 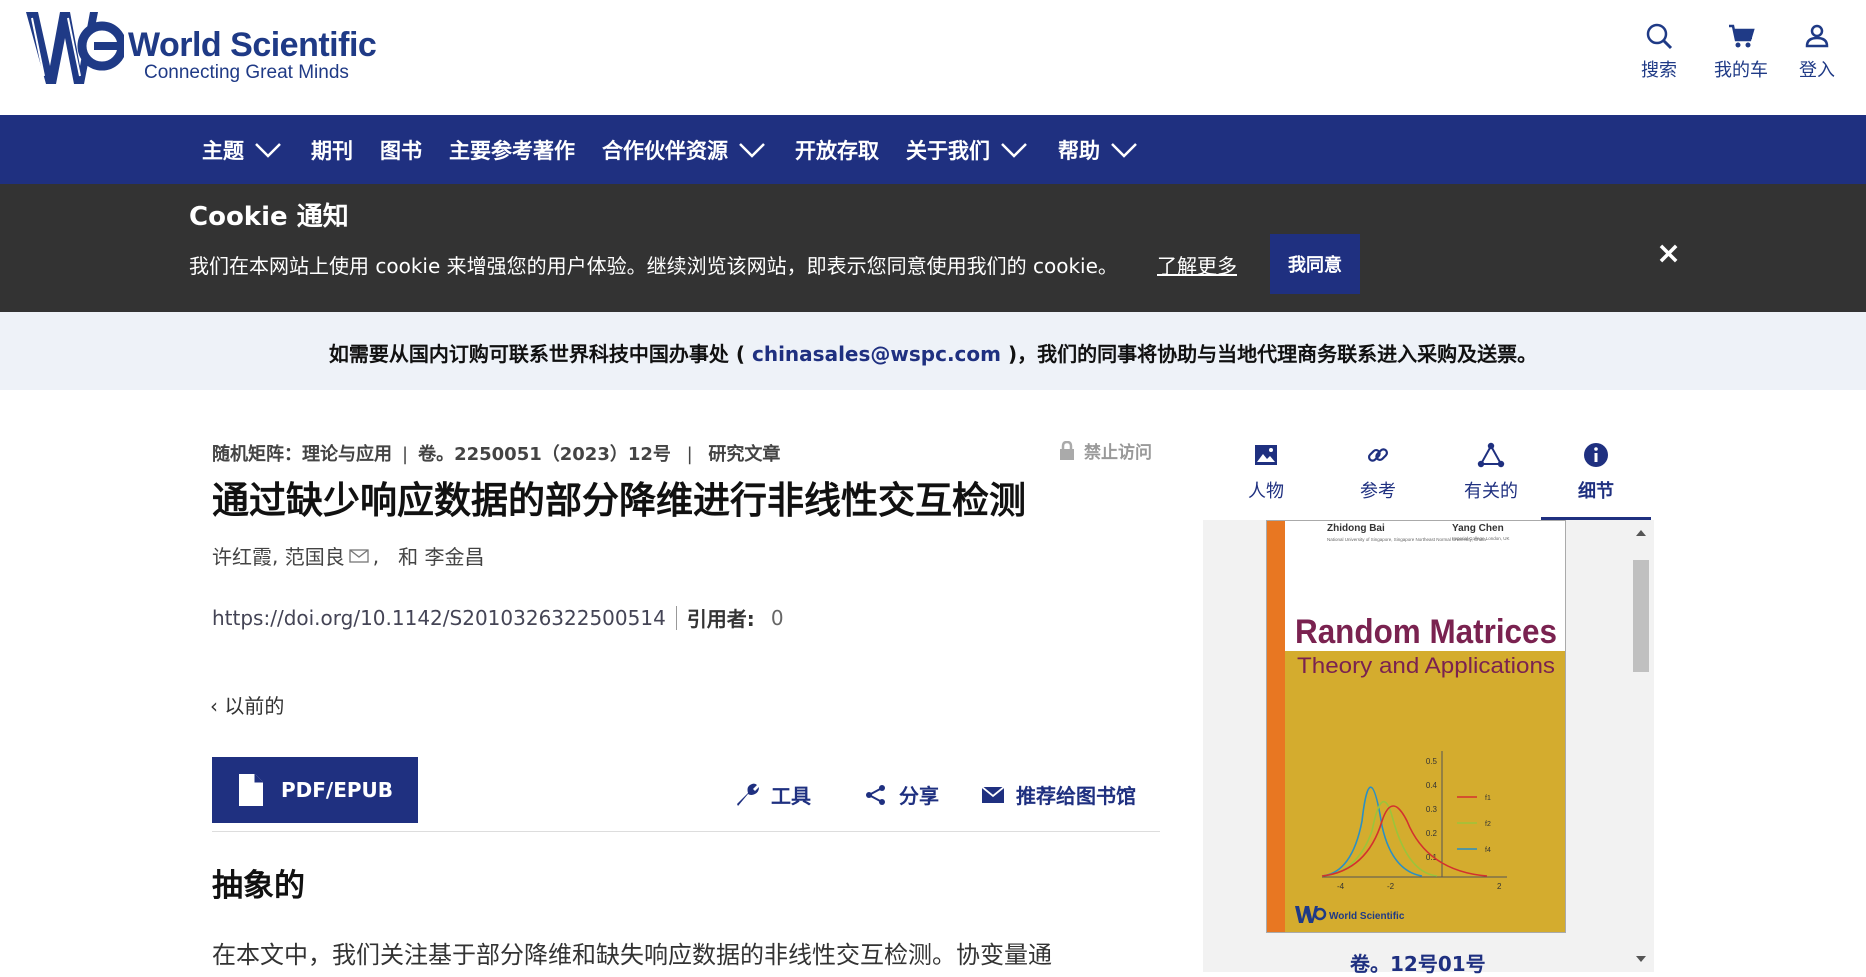 I want to click on volume-info: 卷。2250051（2023）12号, so click(x=544, y=454).